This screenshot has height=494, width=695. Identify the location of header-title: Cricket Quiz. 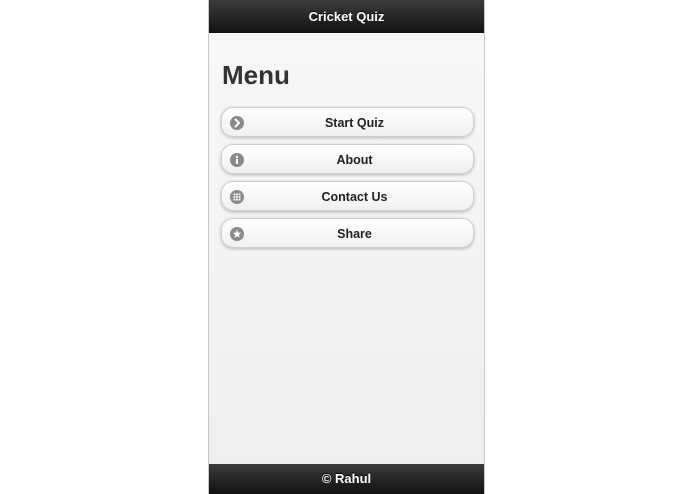
(346, 16).